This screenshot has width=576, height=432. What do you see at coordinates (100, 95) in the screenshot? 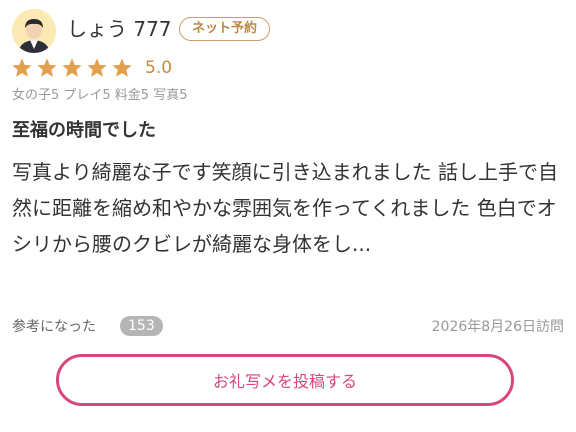
I see `subscores: 女の子5 プレイ5 料金5 写真5` at bounding box center [100, 95].